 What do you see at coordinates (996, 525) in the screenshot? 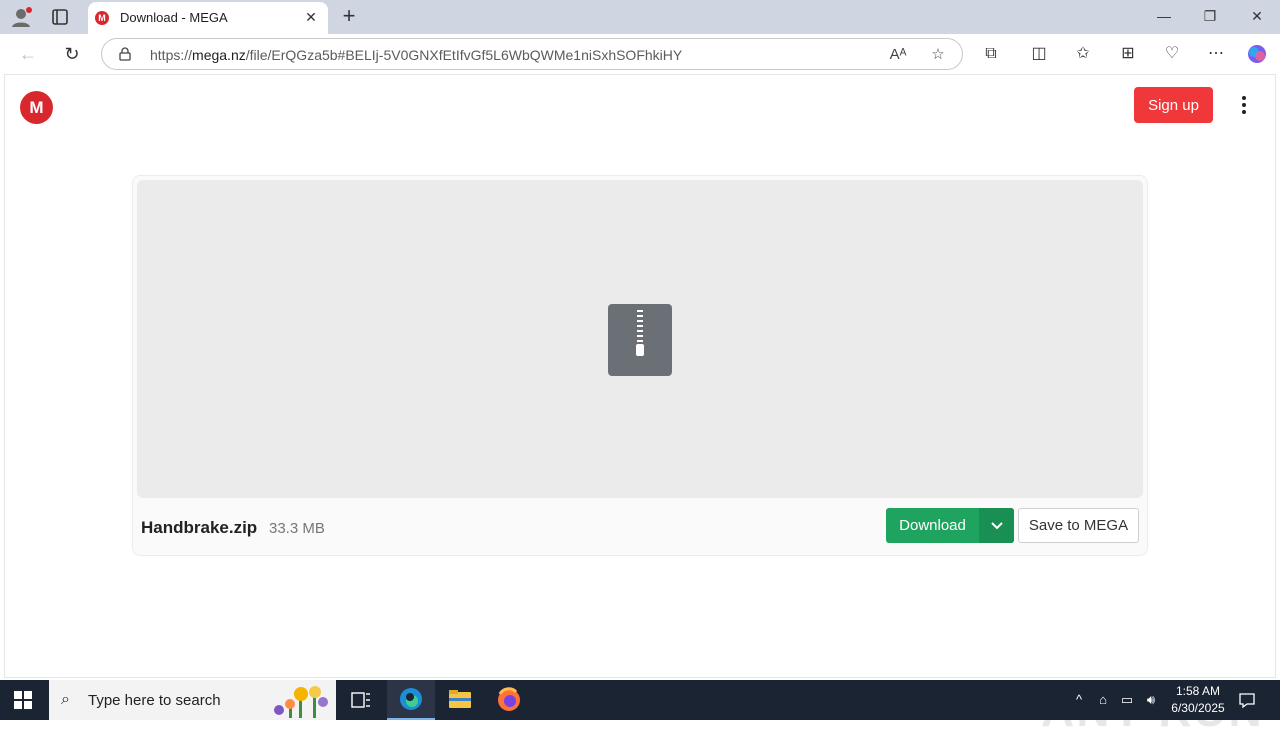
I see `download-options-chevron-down-icon` at bounding box center [996, 525].